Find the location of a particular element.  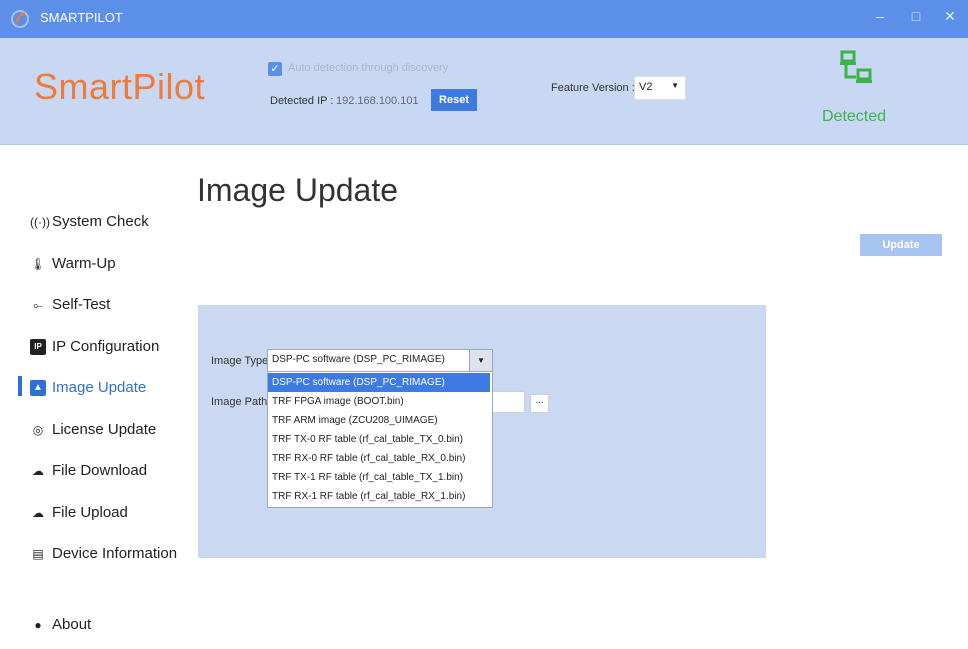

sidebar-item-label: Warm-Up is located at coordinates (84, 263).